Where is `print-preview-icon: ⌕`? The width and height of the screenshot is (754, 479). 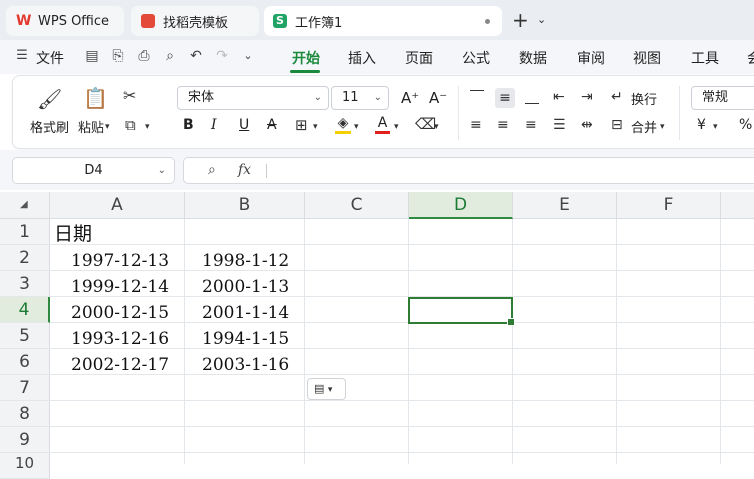
print-preview-icon: ⌕ is located at coordinates (170, 56).